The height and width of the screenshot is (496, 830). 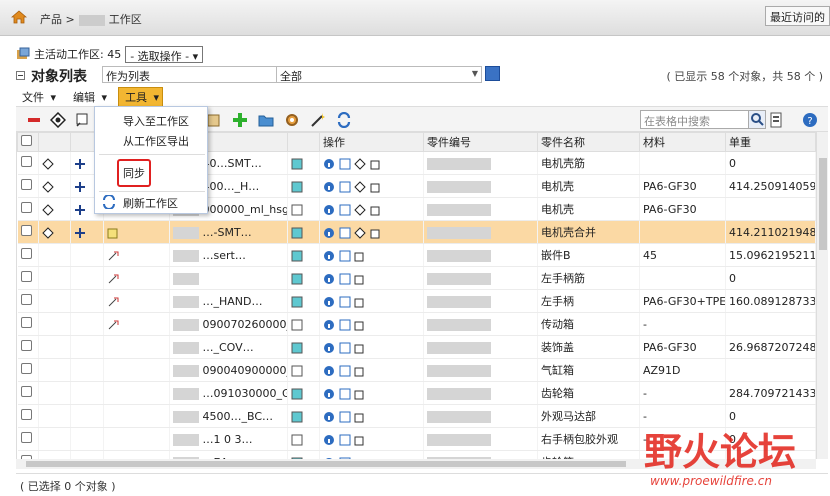 I want to click on header-material: 材料, so click(x=682, y=142).